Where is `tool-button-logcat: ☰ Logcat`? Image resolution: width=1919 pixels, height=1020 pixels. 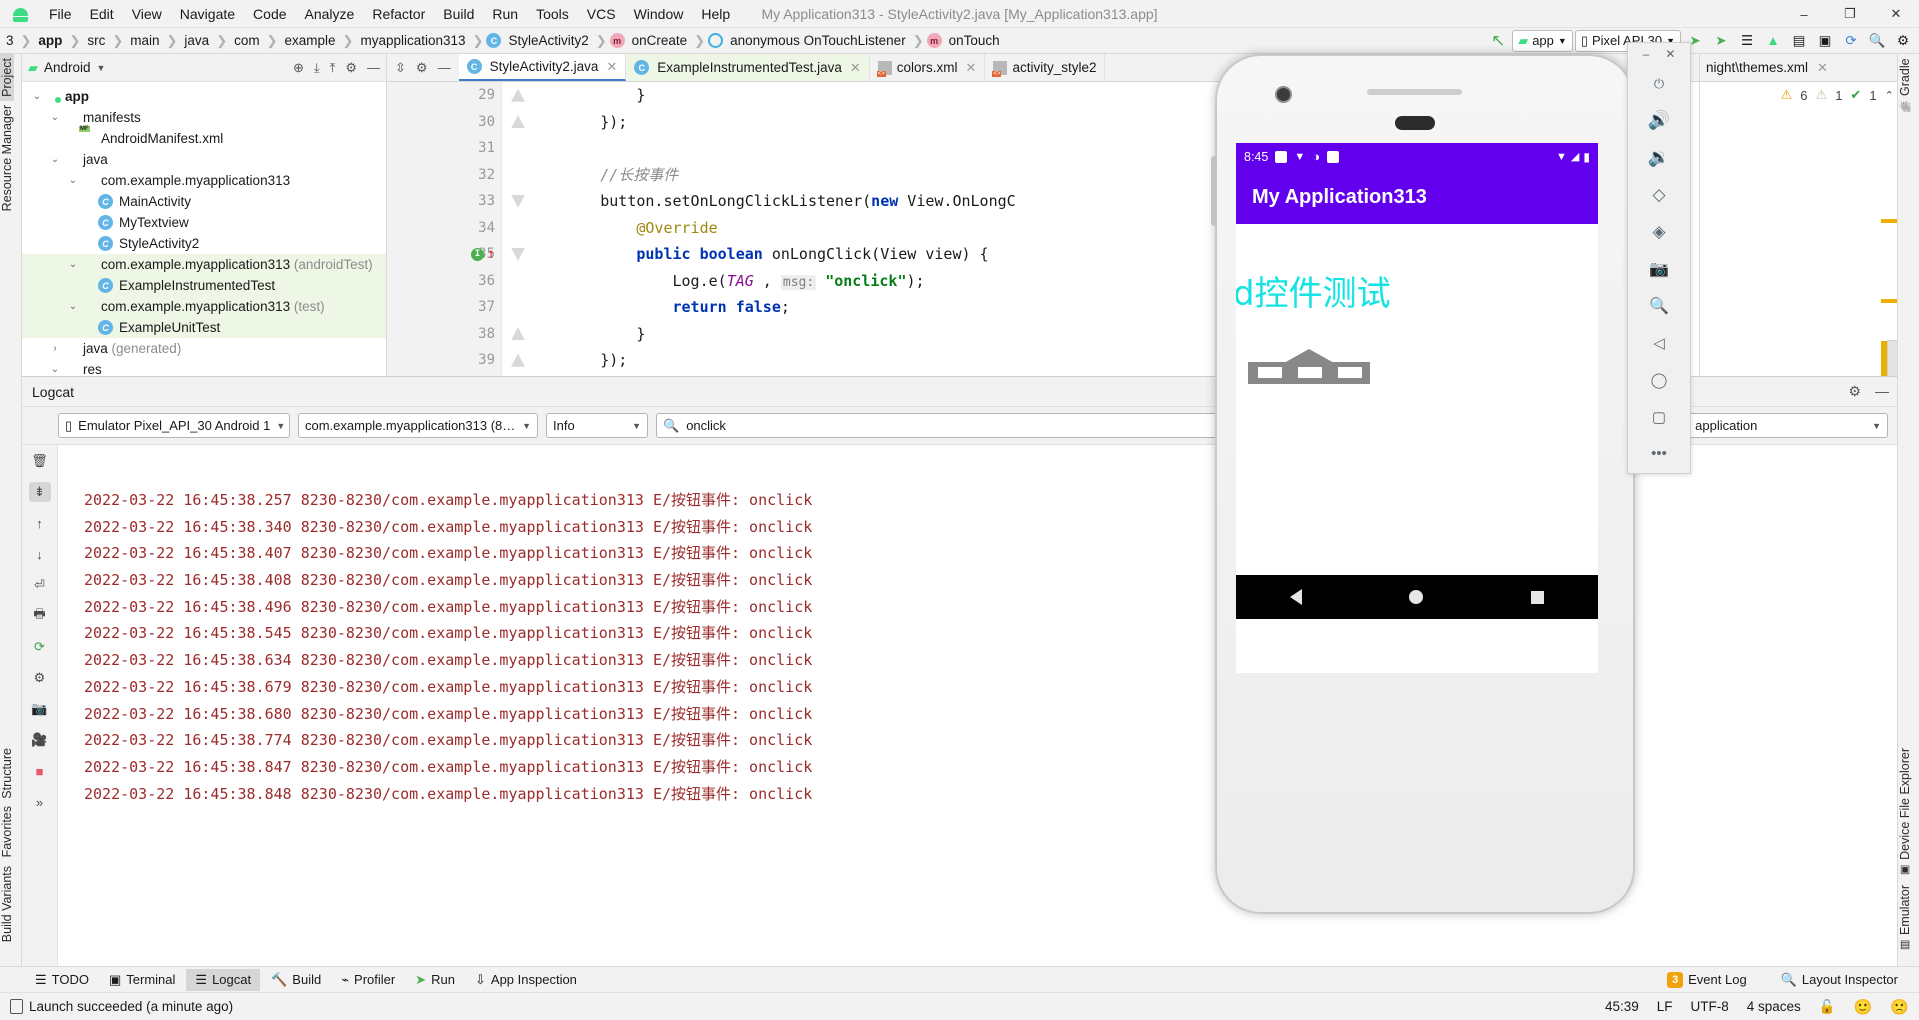
tool-button-logcat: ☰ Logcat is located at coordinates (223, 979).